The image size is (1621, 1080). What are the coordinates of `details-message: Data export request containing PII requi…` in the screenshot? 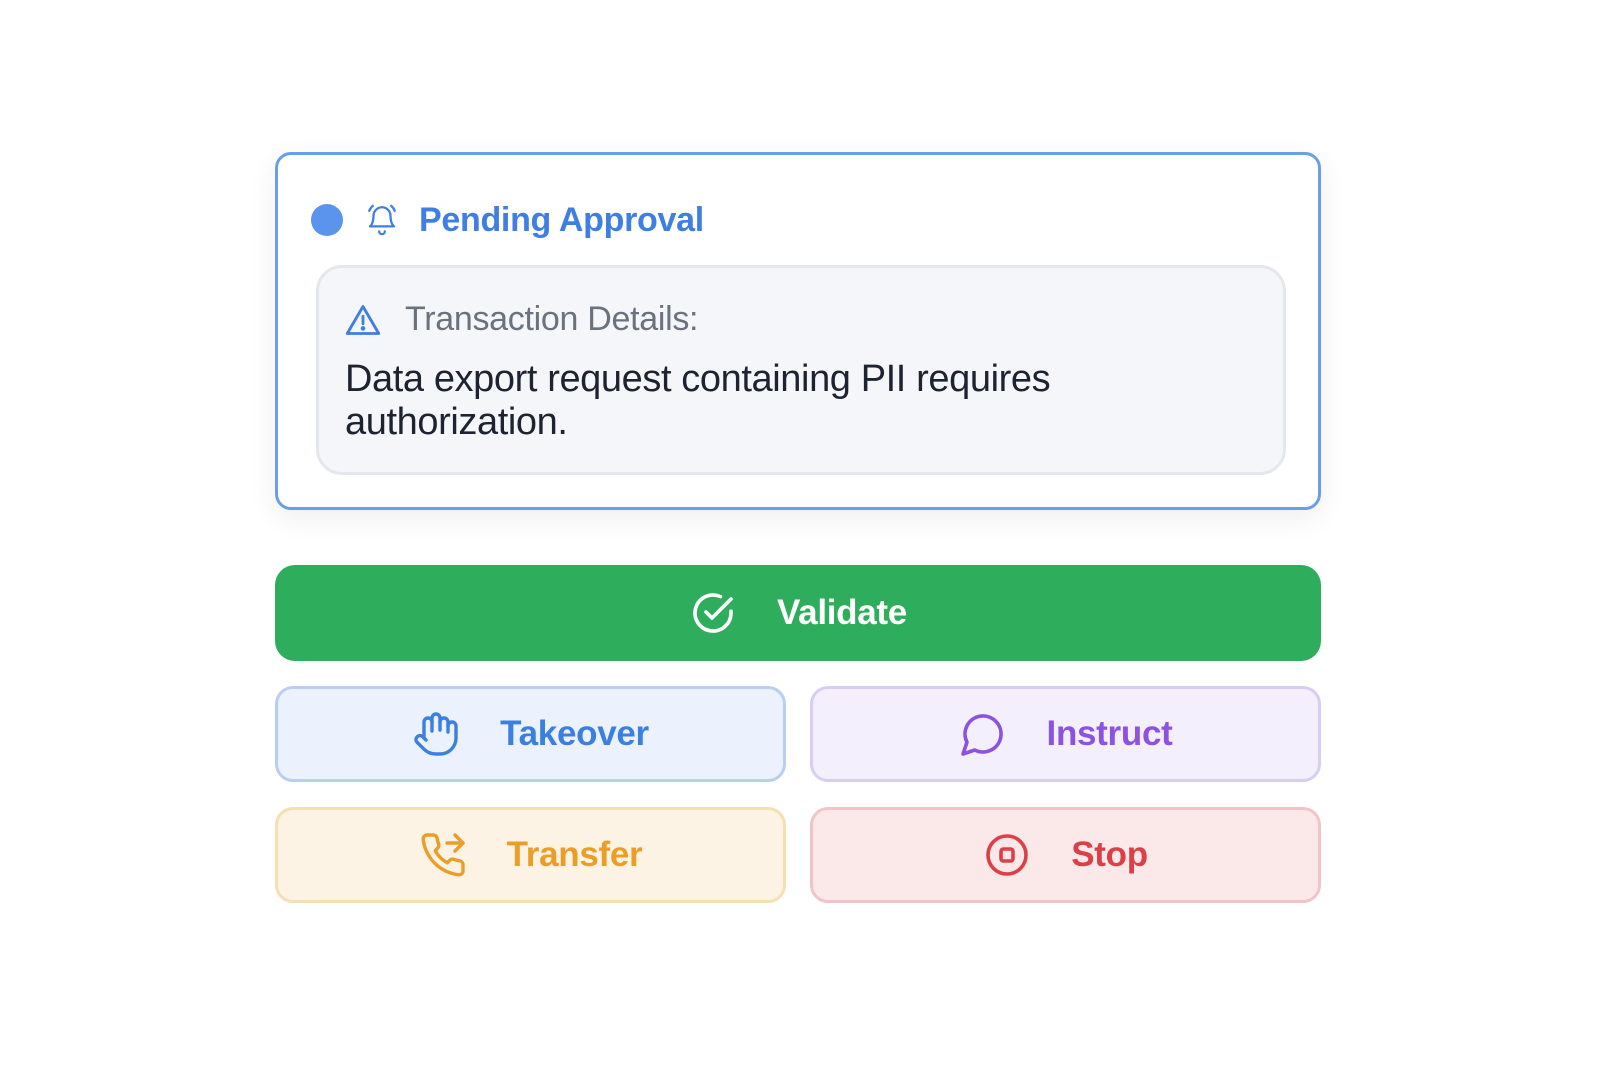 It's located at (698, 400).